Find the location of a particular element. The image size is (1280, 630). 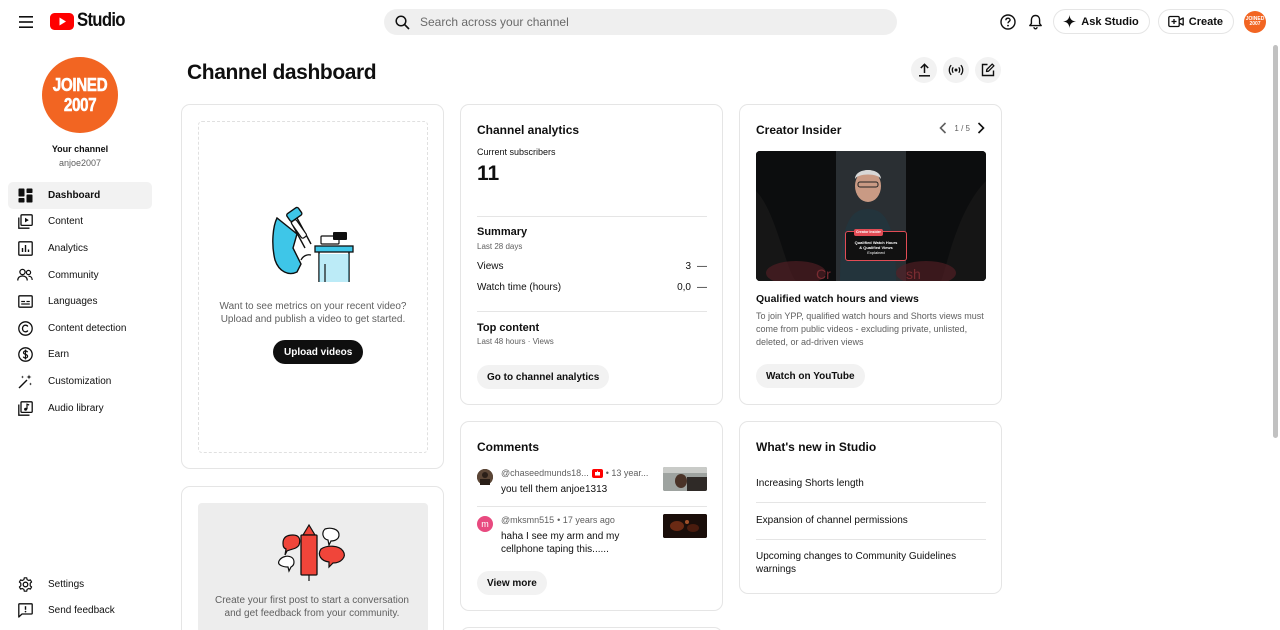

news-item: Expansion of channel permissions is located at coordinates (871, 520).